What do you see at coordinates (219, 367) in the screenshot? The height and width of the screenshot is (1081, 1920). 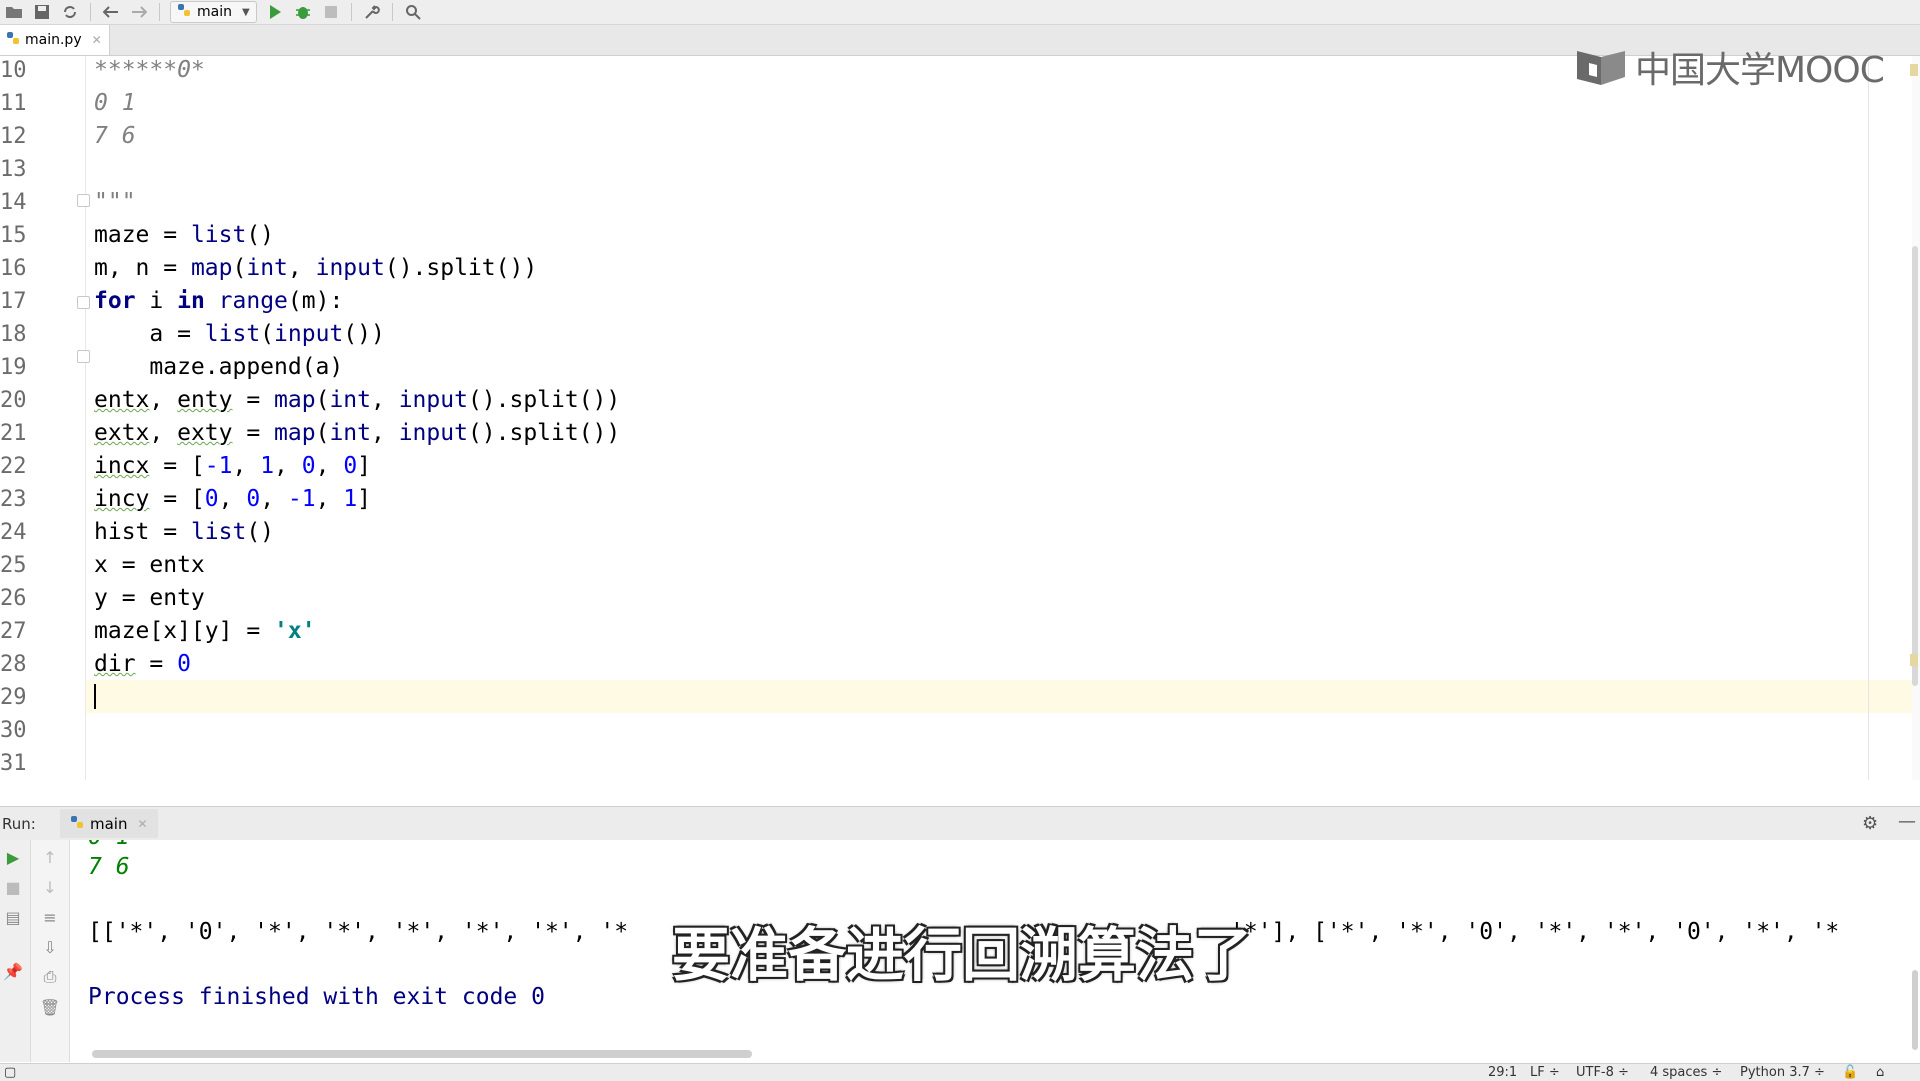 I see `code-line-19: maze.append(a)` at bounding box center [219, 367].